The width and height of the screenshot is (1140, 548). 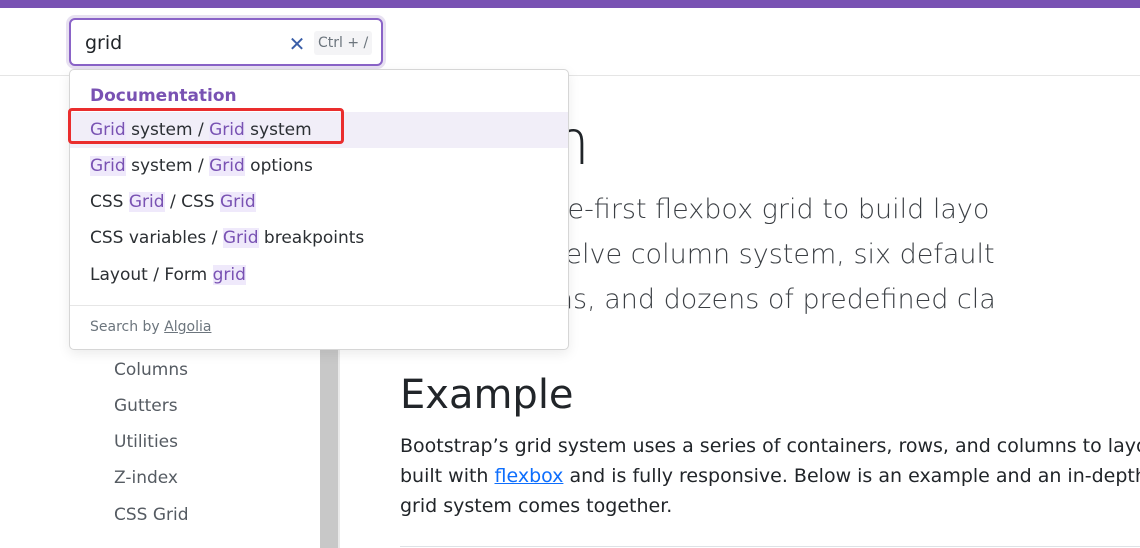 I want to click on search-result: CSS Grid / CSS Grid, so click(x=319, y=202).